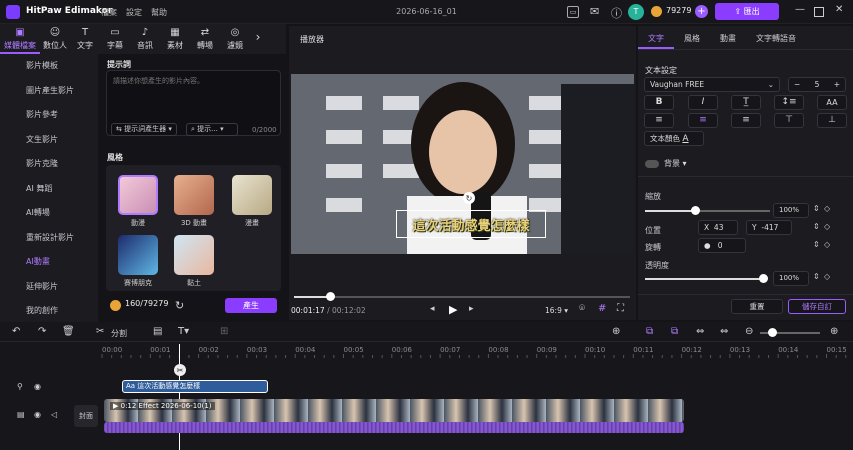  What do you see at coordinates (157, 331) in the screenshot?
I see `subtitle-icon: ▤` at bounding box center [157, 331].